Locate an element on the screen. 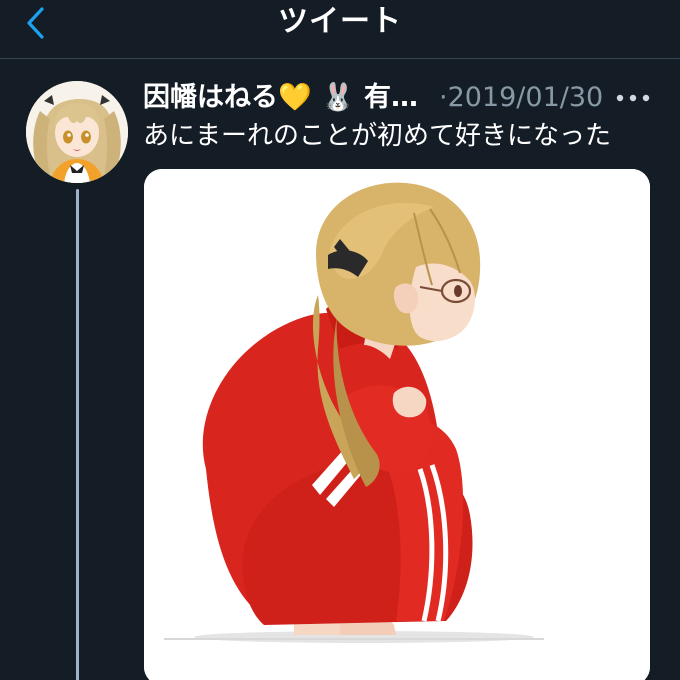  thread-connector-line is located at coordinates (77, 434).